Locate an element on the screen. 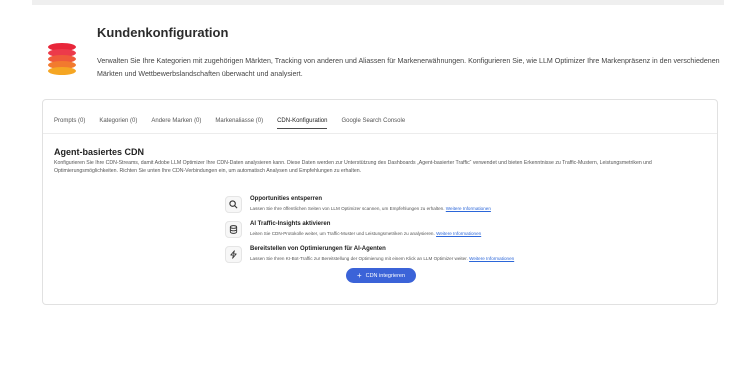  feature-title: AI Traffic-Insights aktivieren is located at coordinates (290, 224).